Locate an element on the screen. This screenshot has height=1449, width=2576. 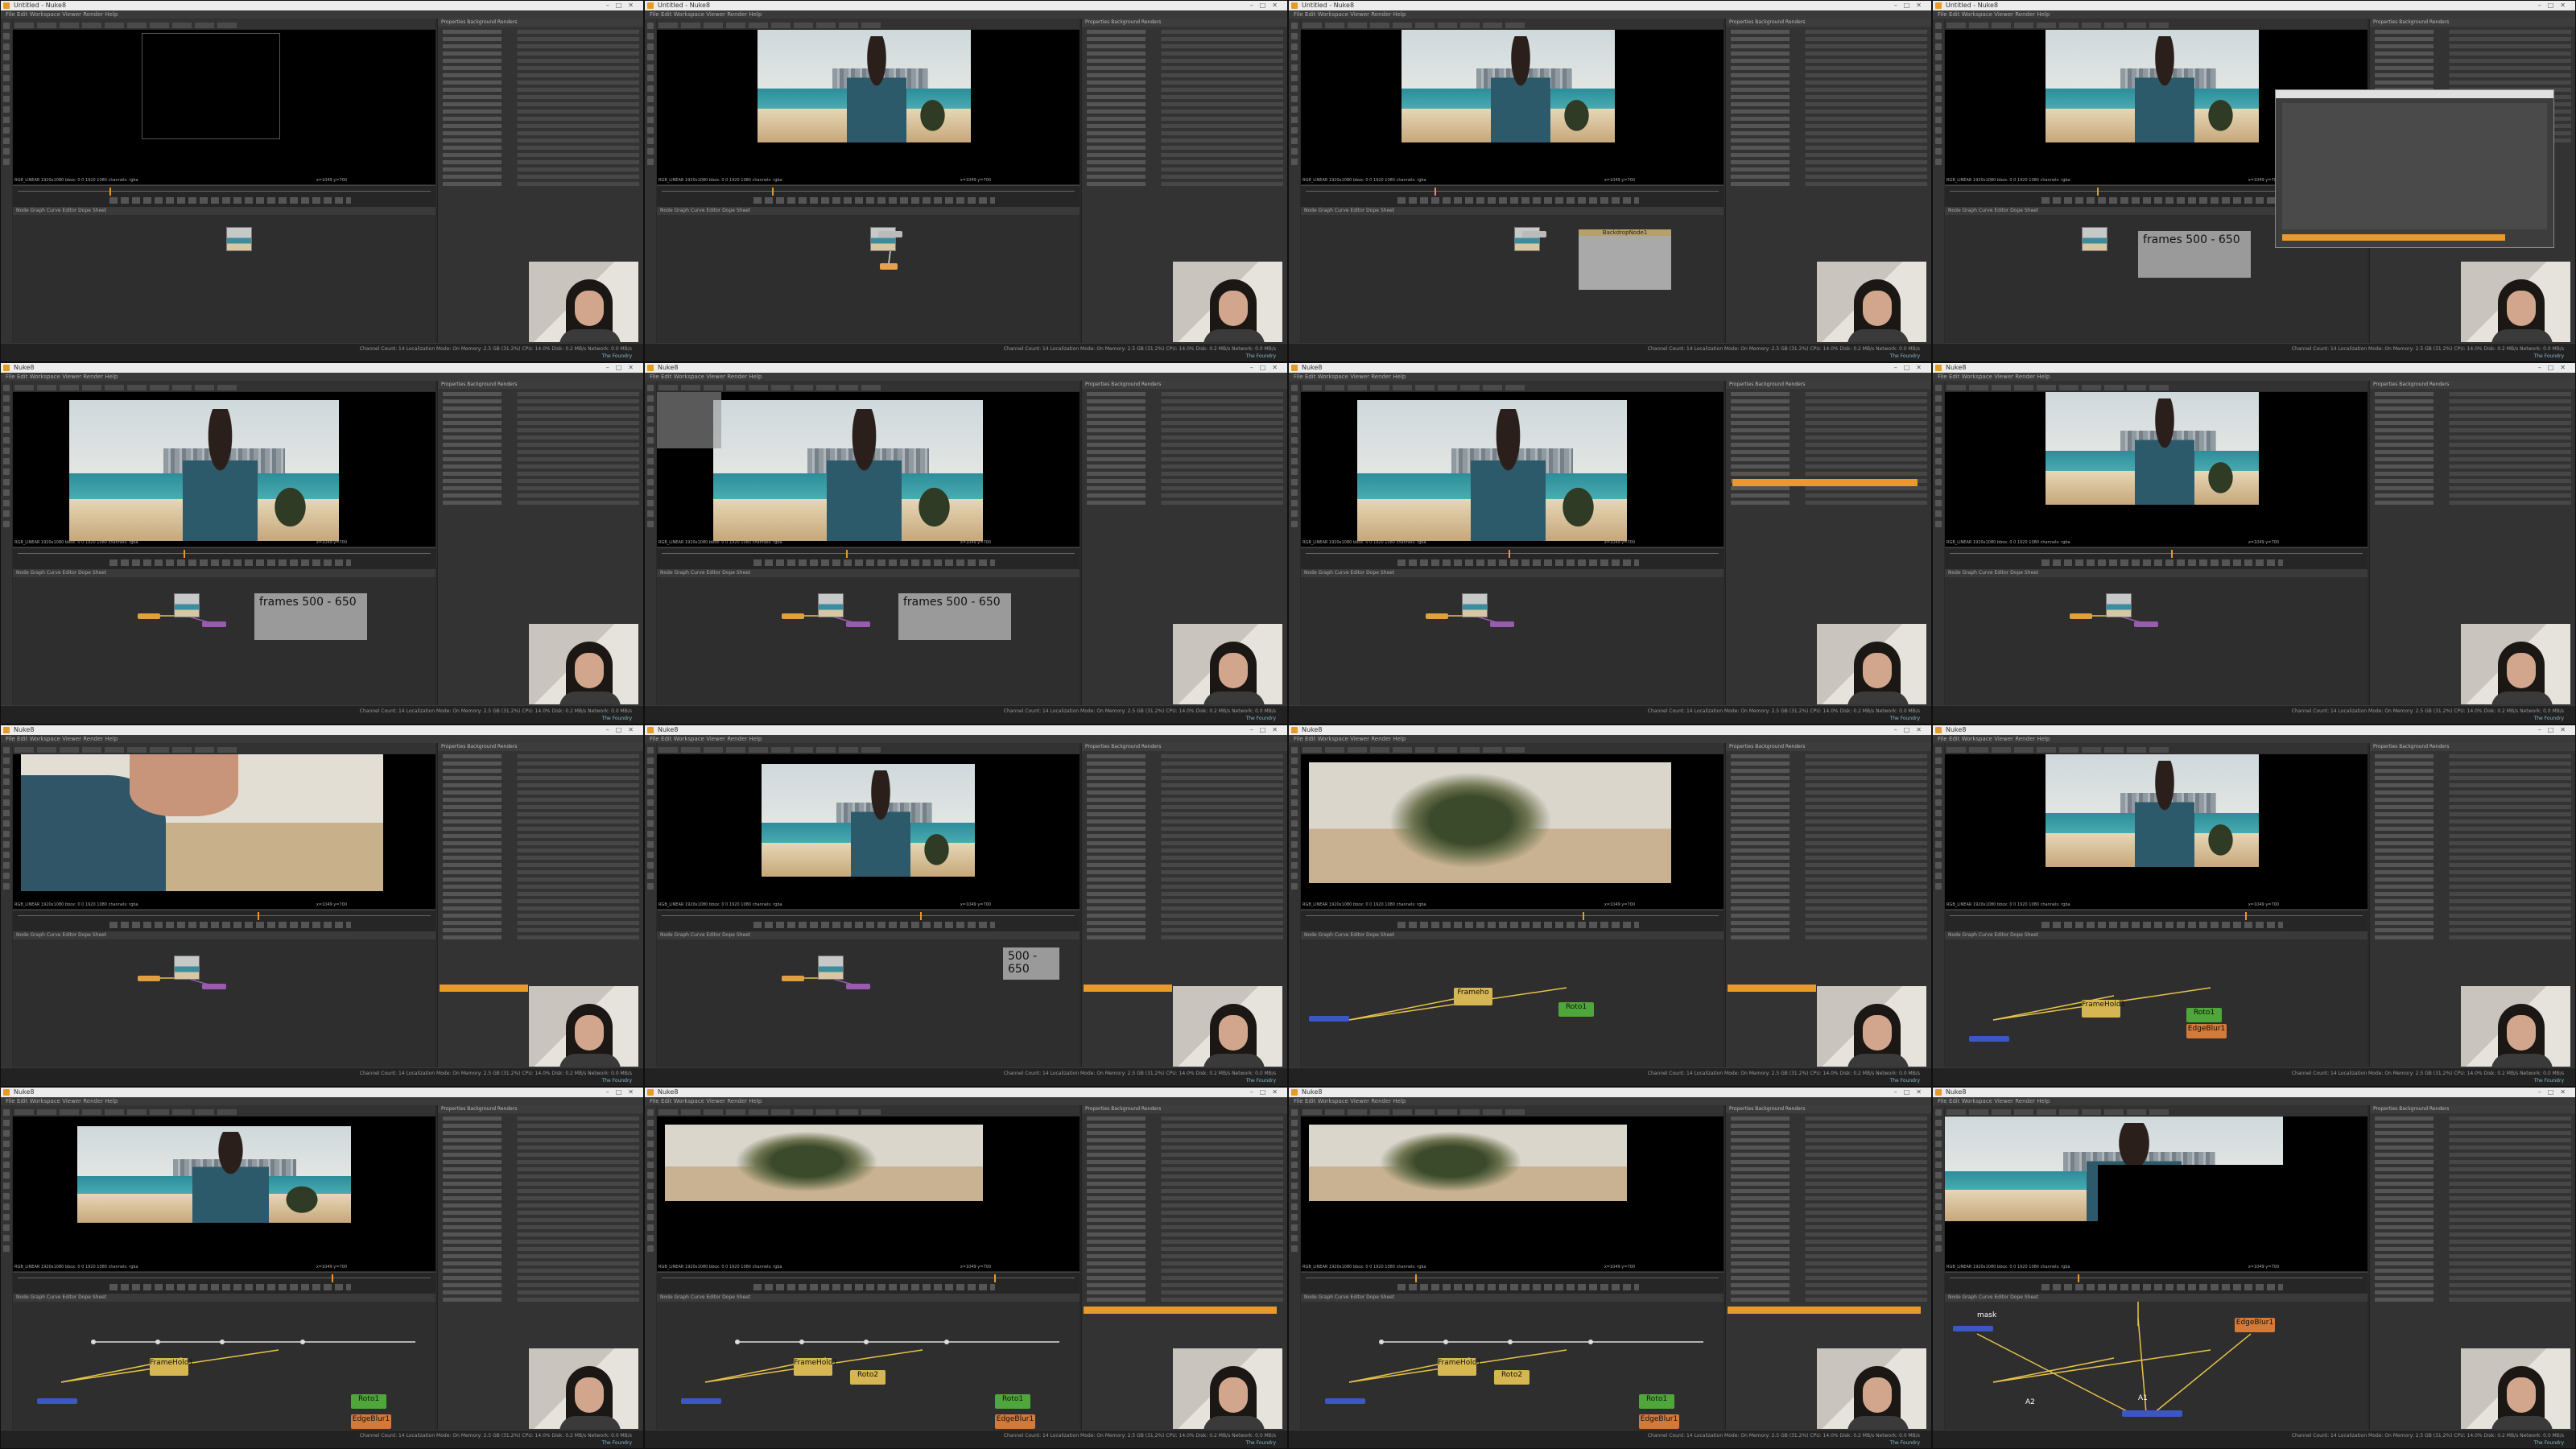
playback-controls is located at coordinates (874, 925).